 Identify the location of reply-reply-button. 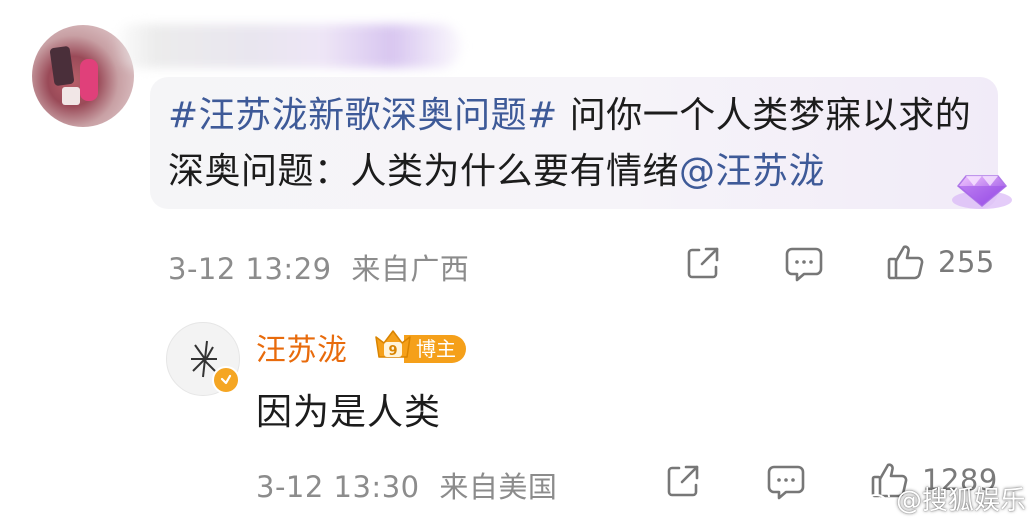
(786, 482).